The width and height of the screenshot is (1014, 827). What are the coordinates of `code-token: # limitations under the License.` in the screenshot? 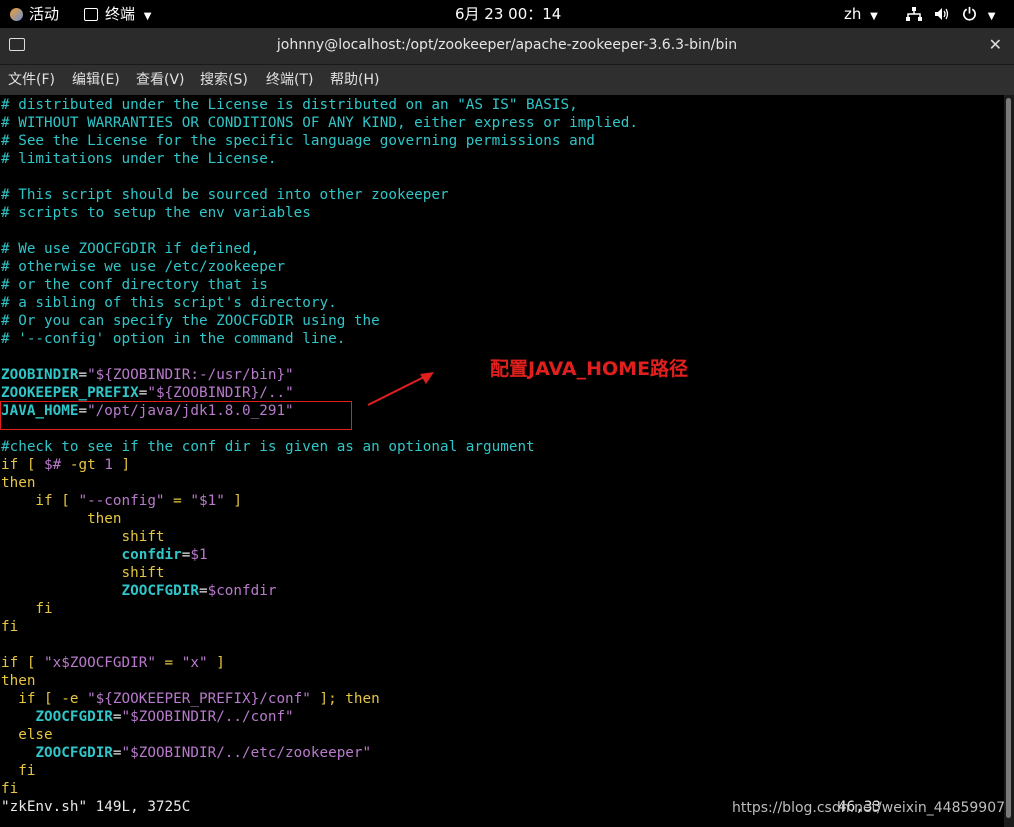 It's located at (139, 159).